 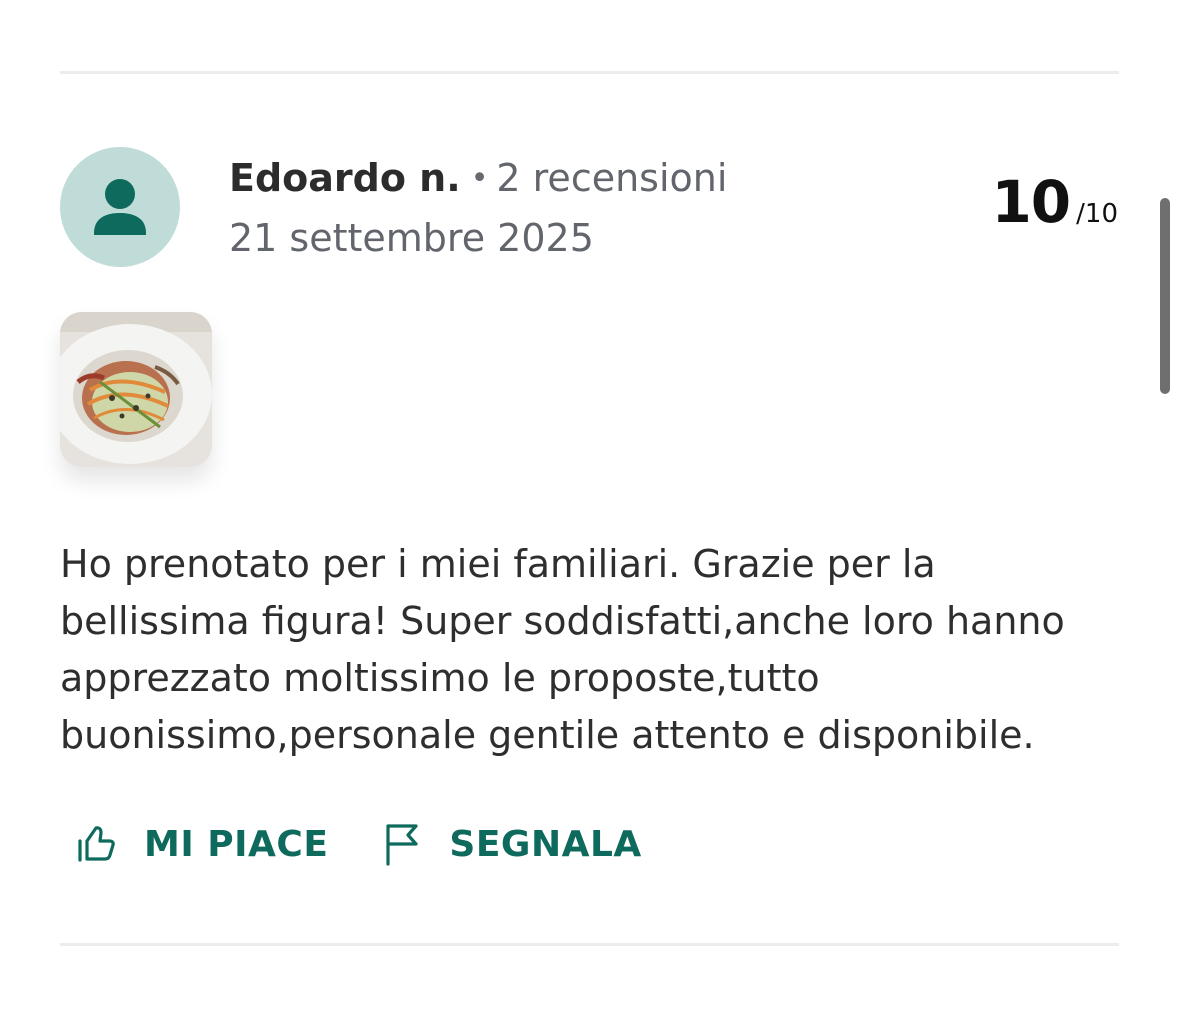 I want to click on score-max: /10, so click(x=1097, y=214).